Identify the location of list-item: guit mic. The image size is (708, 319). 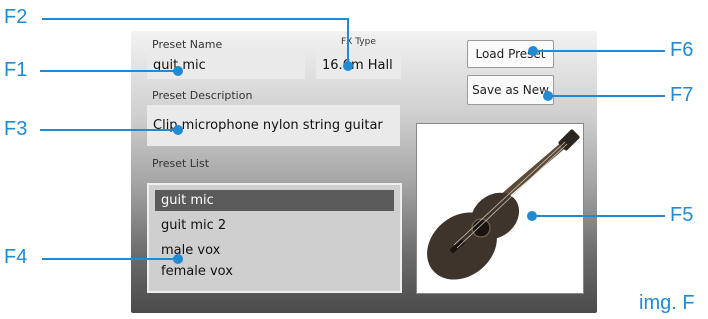
(274, 200).